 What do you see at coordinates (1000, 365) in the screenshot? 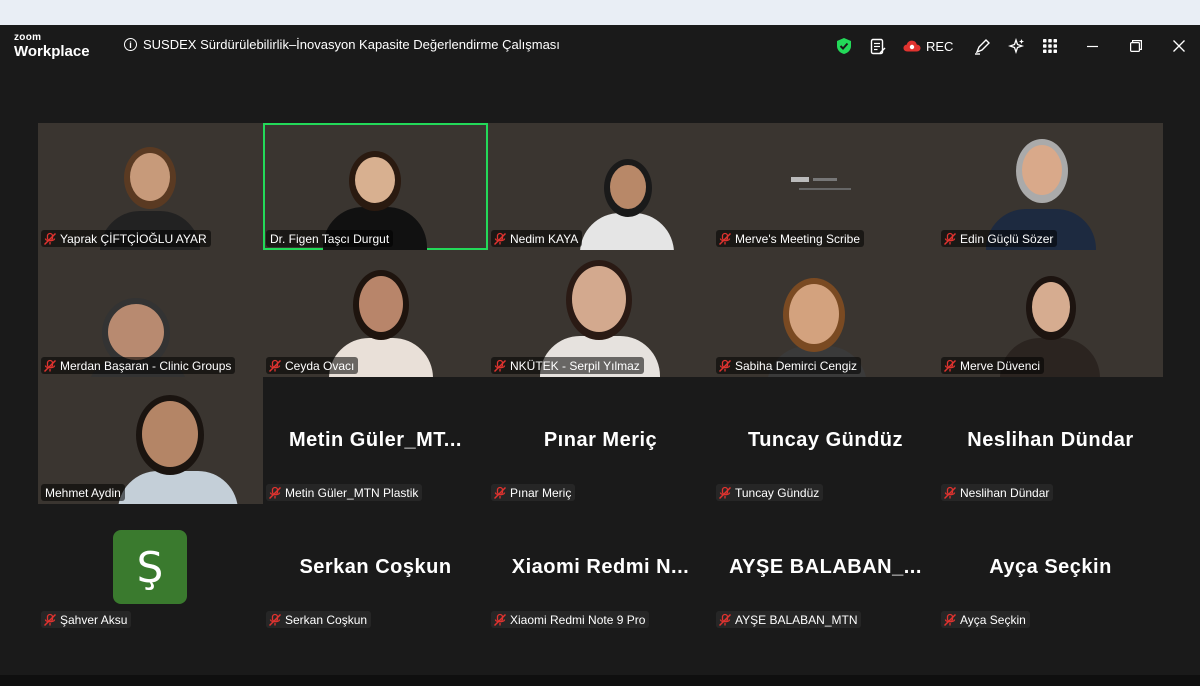
I see `participant-name: Merve Düvenci` at bounding box center [1000, 365].